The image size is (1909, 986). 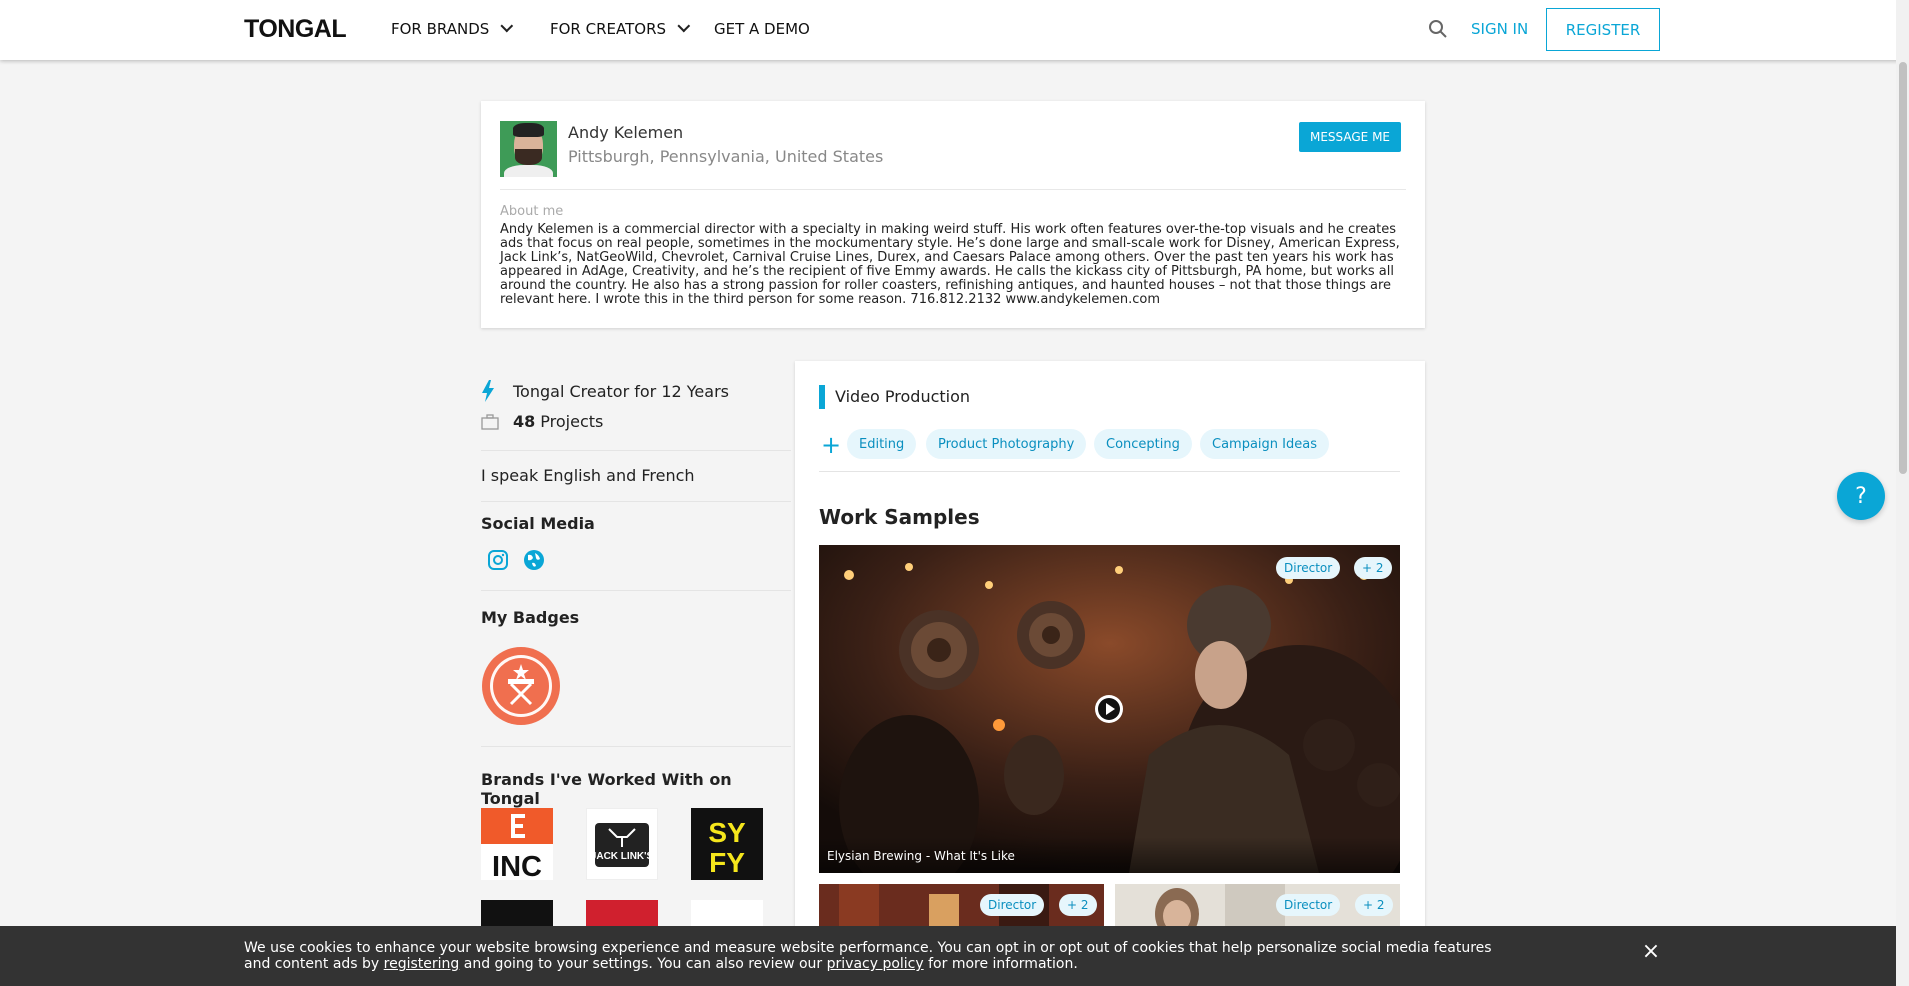 I want to click on plus-icon: +, so click(x=831, y=445).